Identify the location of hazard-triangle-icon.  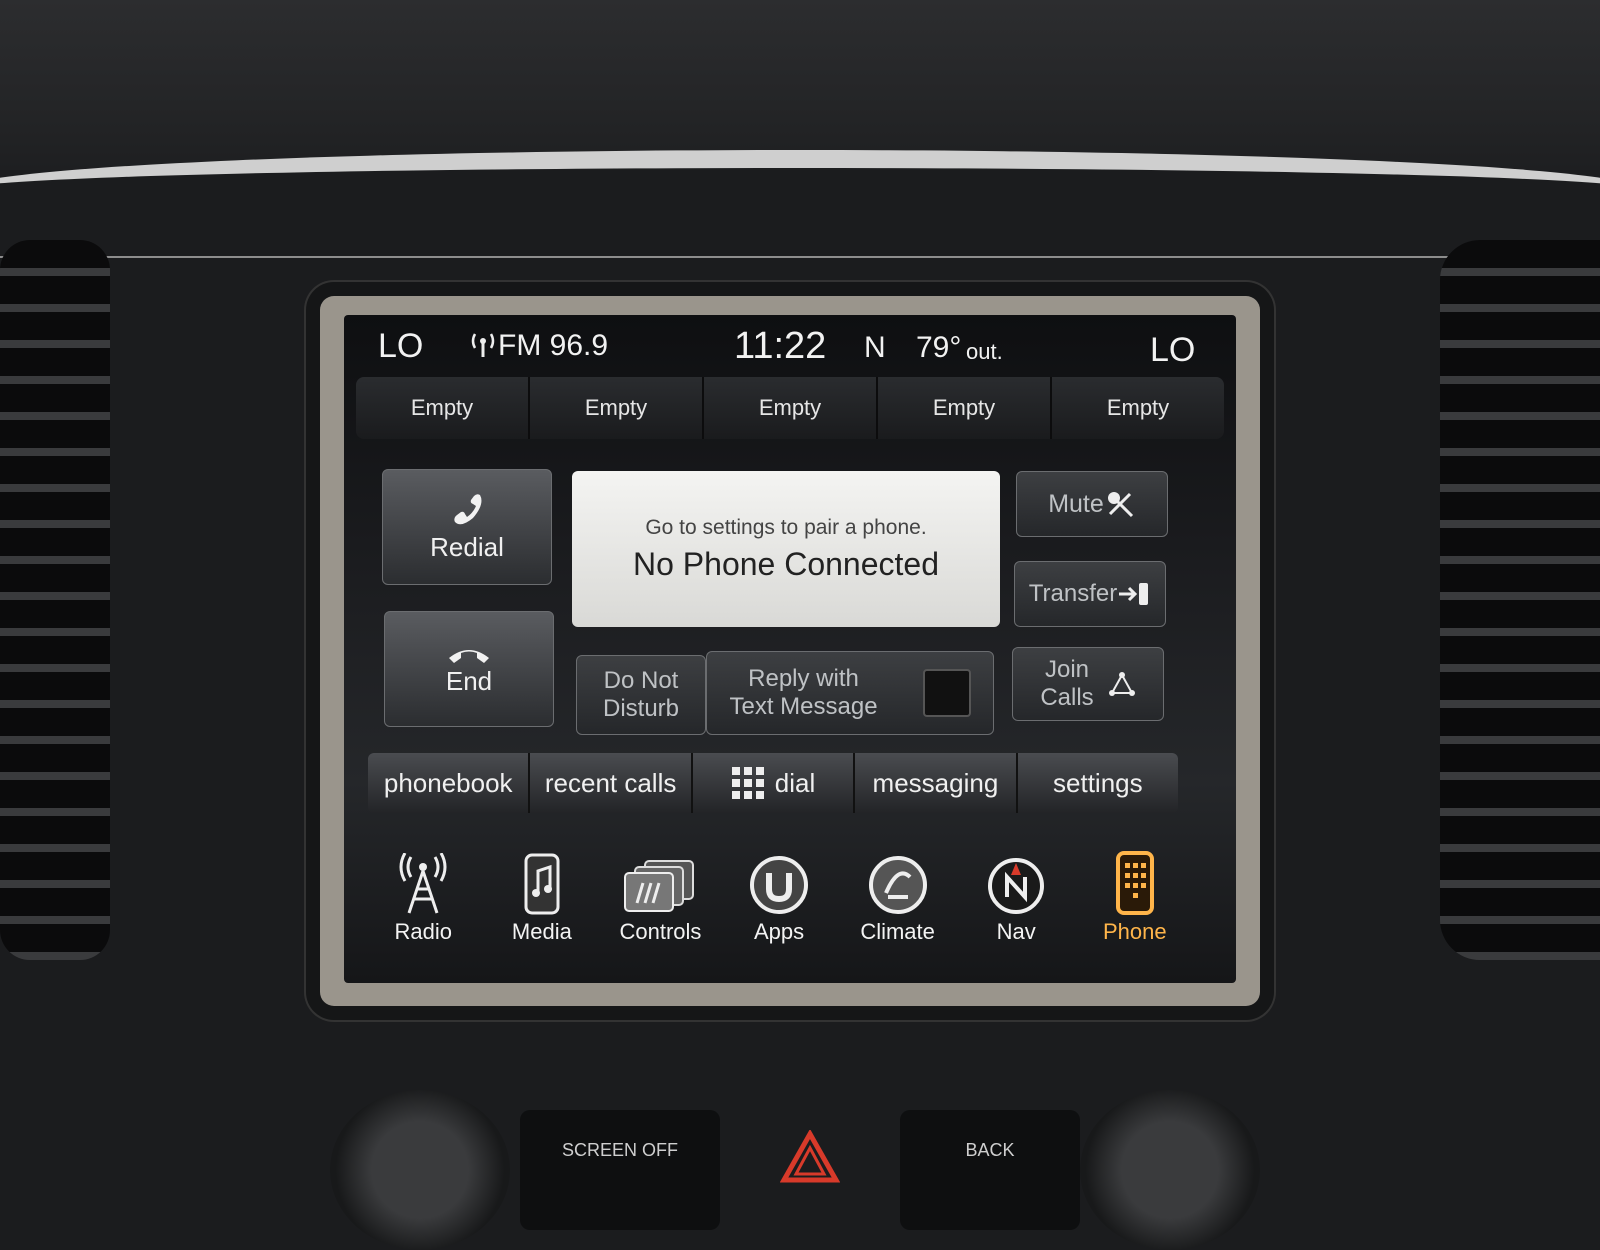
(810, 1155).